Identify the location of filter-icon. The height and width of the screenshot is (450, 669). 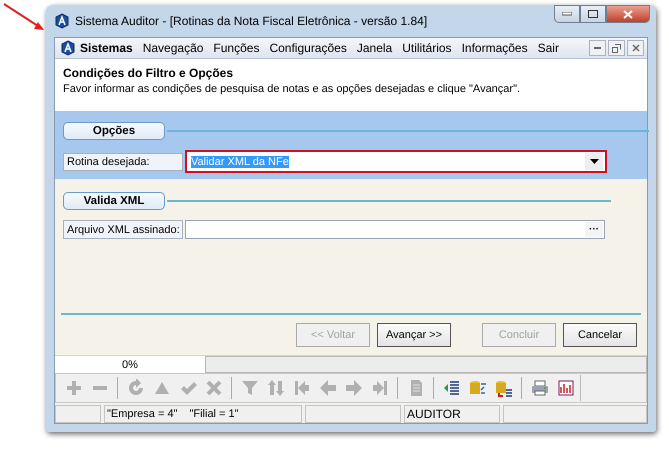
(249, 388).